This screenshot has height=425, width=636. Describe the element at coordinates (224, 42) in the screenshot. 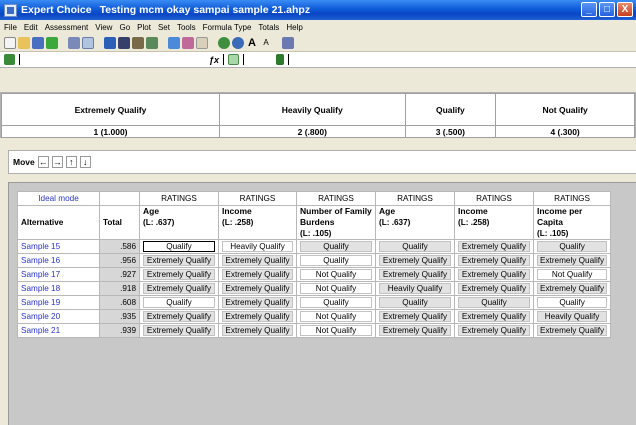

I see `green-circle-icon` at that location.